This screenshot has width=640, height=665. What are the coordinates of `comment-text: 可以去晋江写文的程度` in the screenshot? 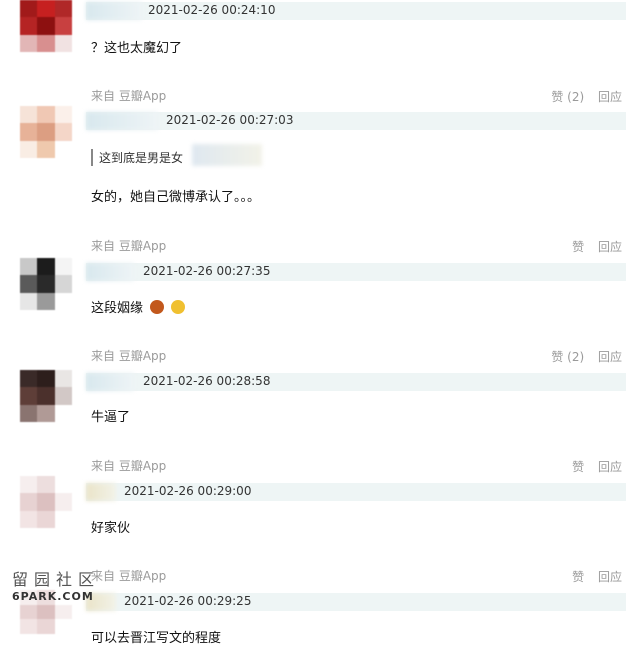 It's located at (156, 638).